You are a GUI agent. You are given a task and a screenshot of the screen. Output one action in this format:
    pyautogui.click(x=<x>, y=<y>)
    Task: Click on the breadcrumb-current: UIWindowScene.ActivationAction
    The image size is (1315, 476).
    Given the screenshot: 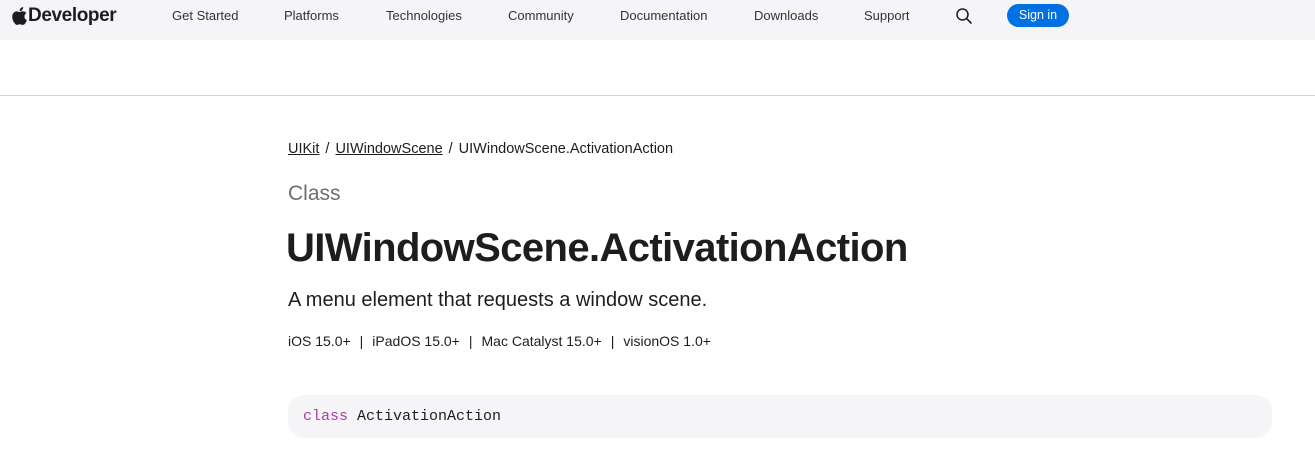 What is the action you would take?
    pyautogui.click(x=566, y=149)
    